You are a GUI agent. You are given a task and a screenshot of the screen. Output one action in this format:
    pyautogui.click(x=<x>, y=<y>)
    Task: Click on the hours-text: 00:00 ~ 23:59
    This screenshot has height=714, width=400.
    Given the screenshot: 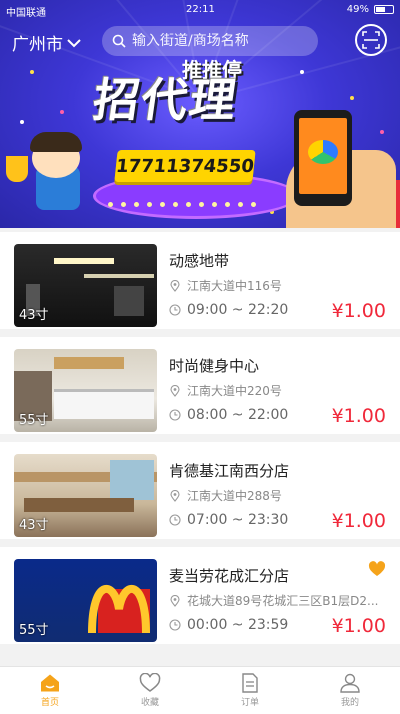 What is the action you would take?
    pyautogui.click(x=238, y=625)
    